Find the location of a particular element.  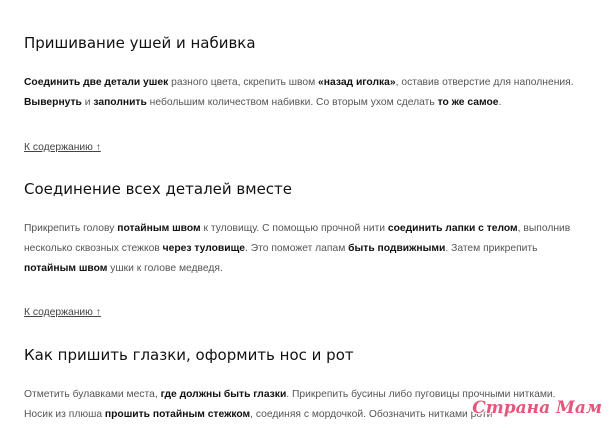

text: и is located at coordinates (87, 102).